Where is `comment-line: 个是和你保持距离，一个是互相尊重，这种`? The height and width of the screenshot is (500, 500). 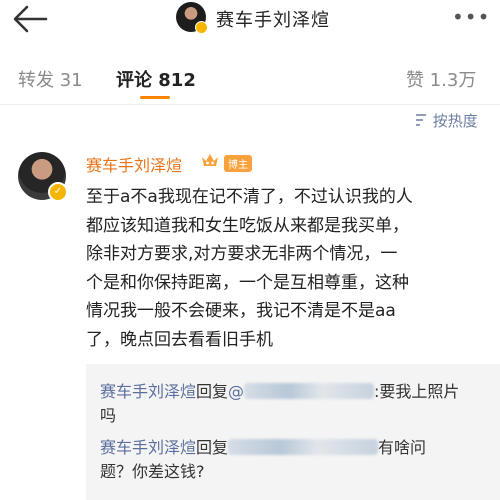
comment-line: 个是和你保持距离，一个是互相尊重，这种 is located at coordinates (247, 282).